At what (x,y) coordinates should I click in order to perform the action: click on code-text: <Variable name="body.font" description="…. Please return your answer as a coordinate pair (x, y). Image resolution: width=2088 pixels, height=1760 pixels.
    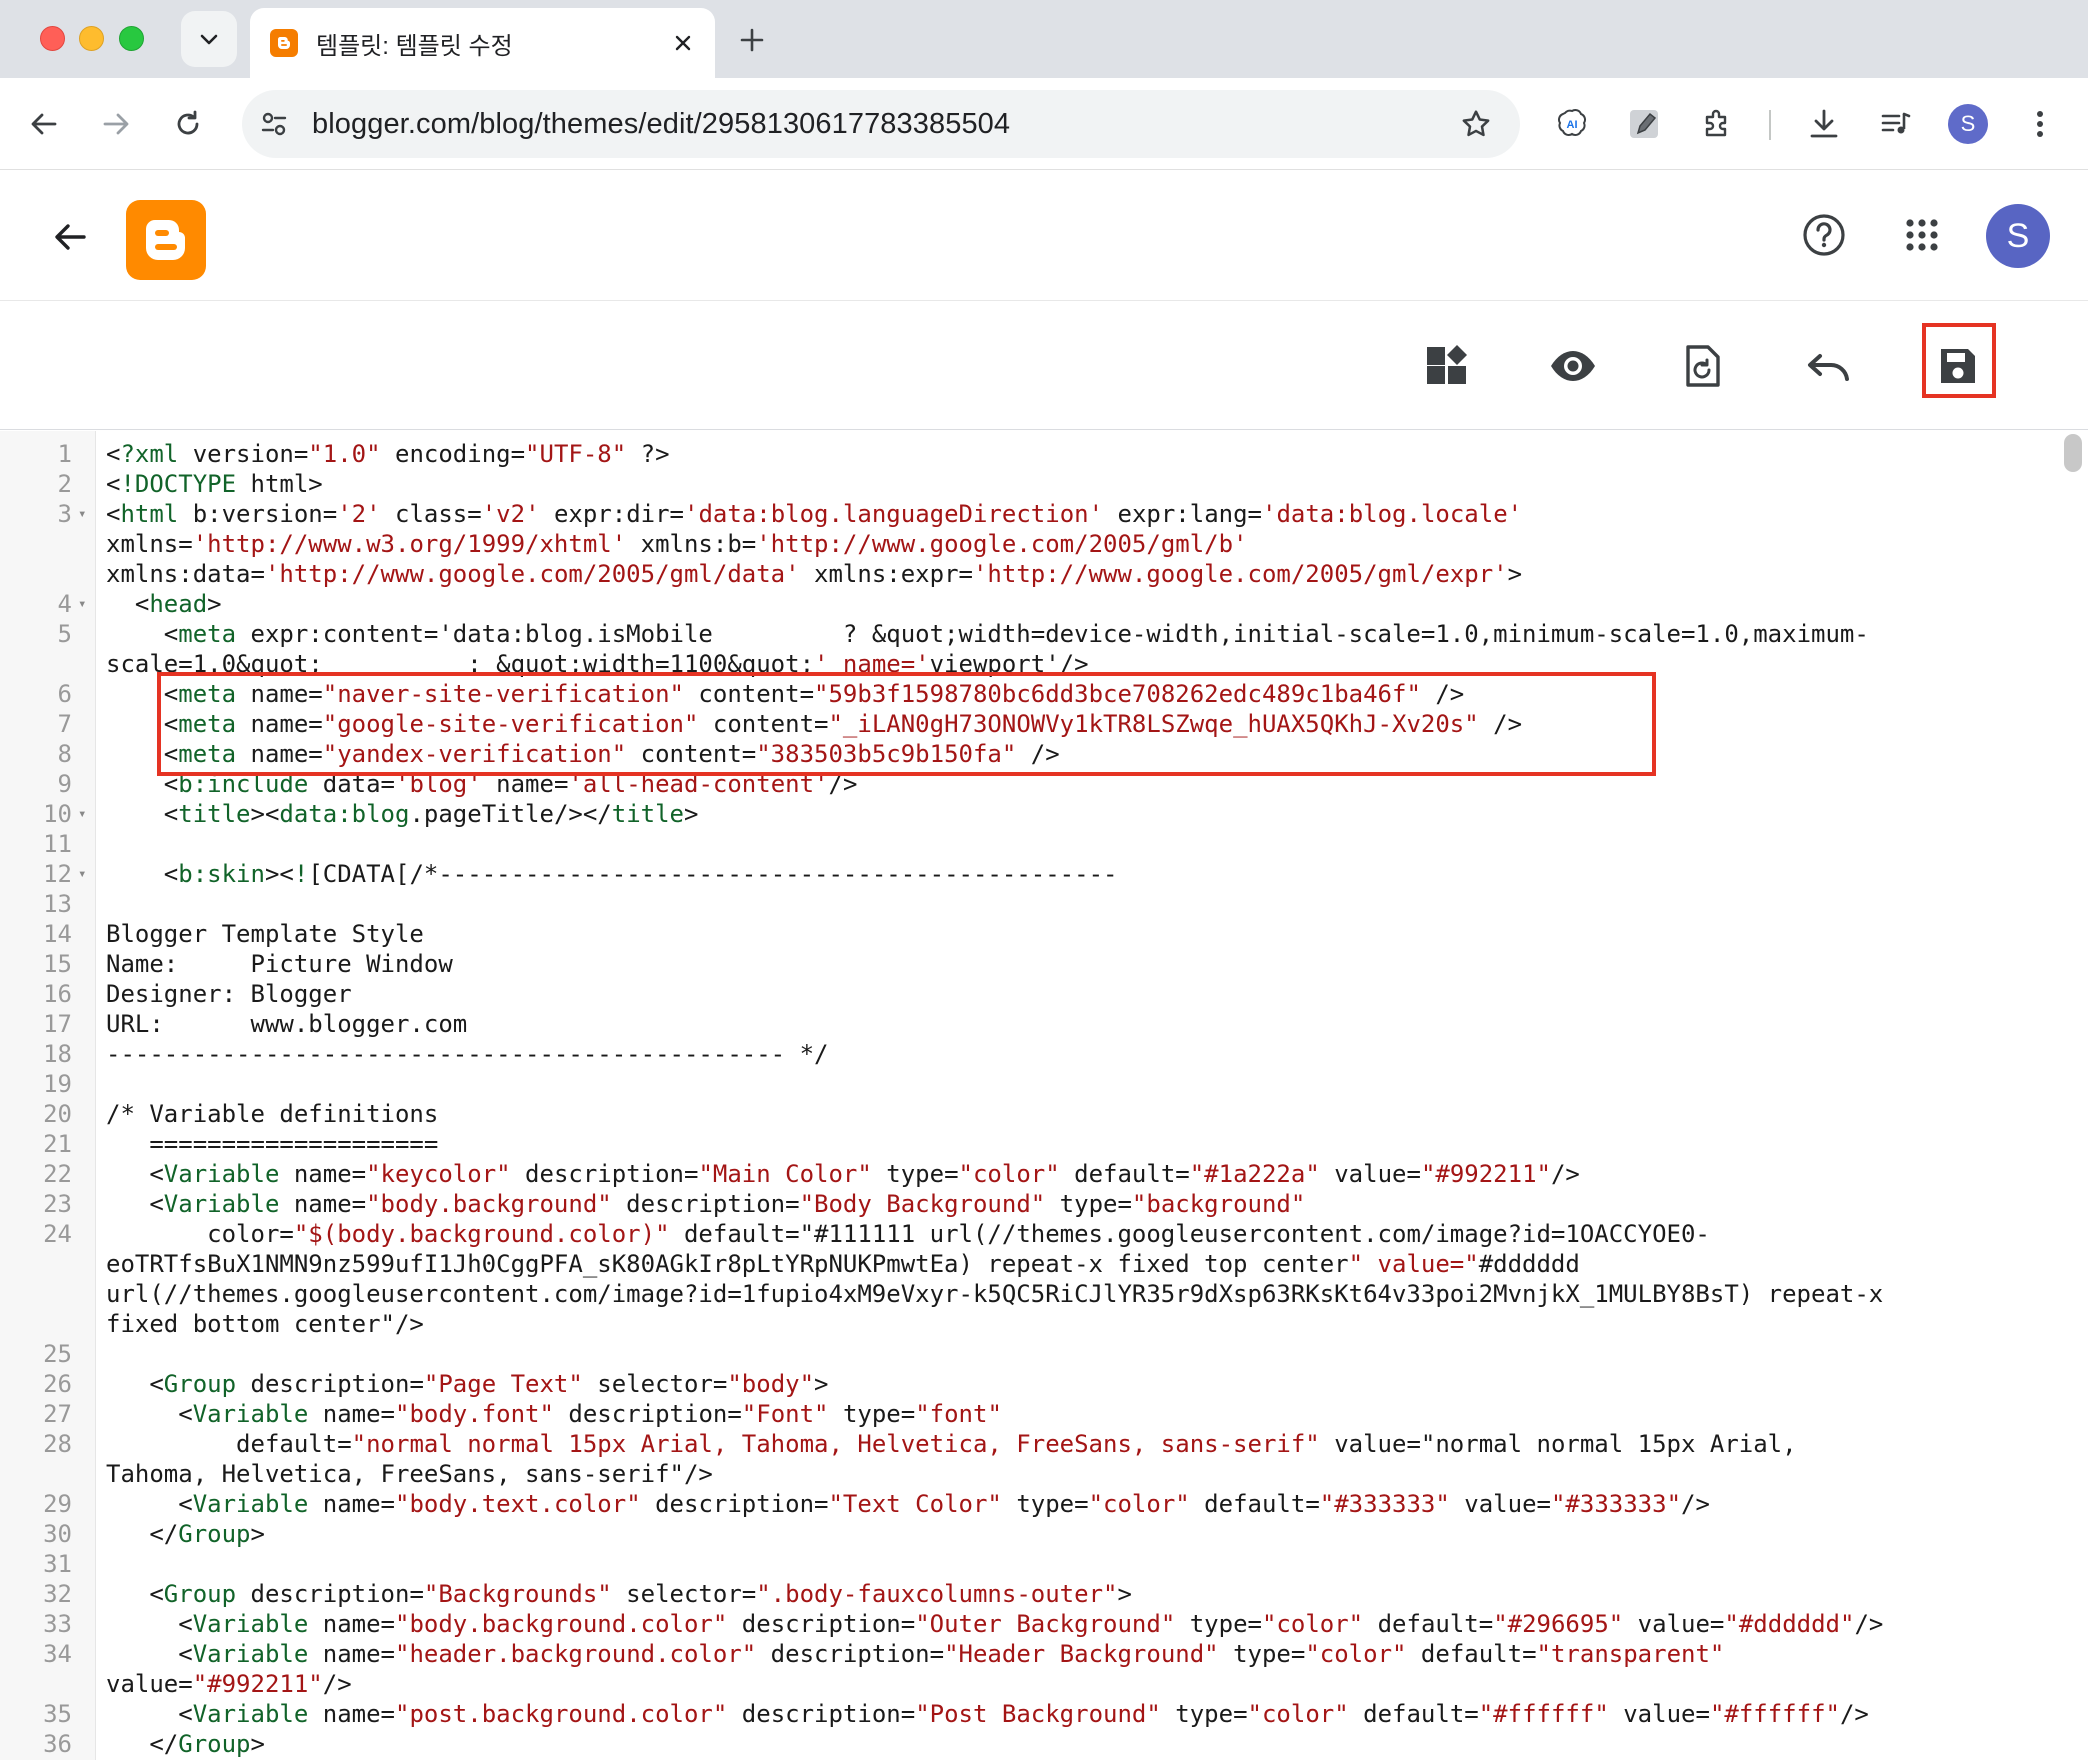
    Looking at the image, I should click on (554, 1414).